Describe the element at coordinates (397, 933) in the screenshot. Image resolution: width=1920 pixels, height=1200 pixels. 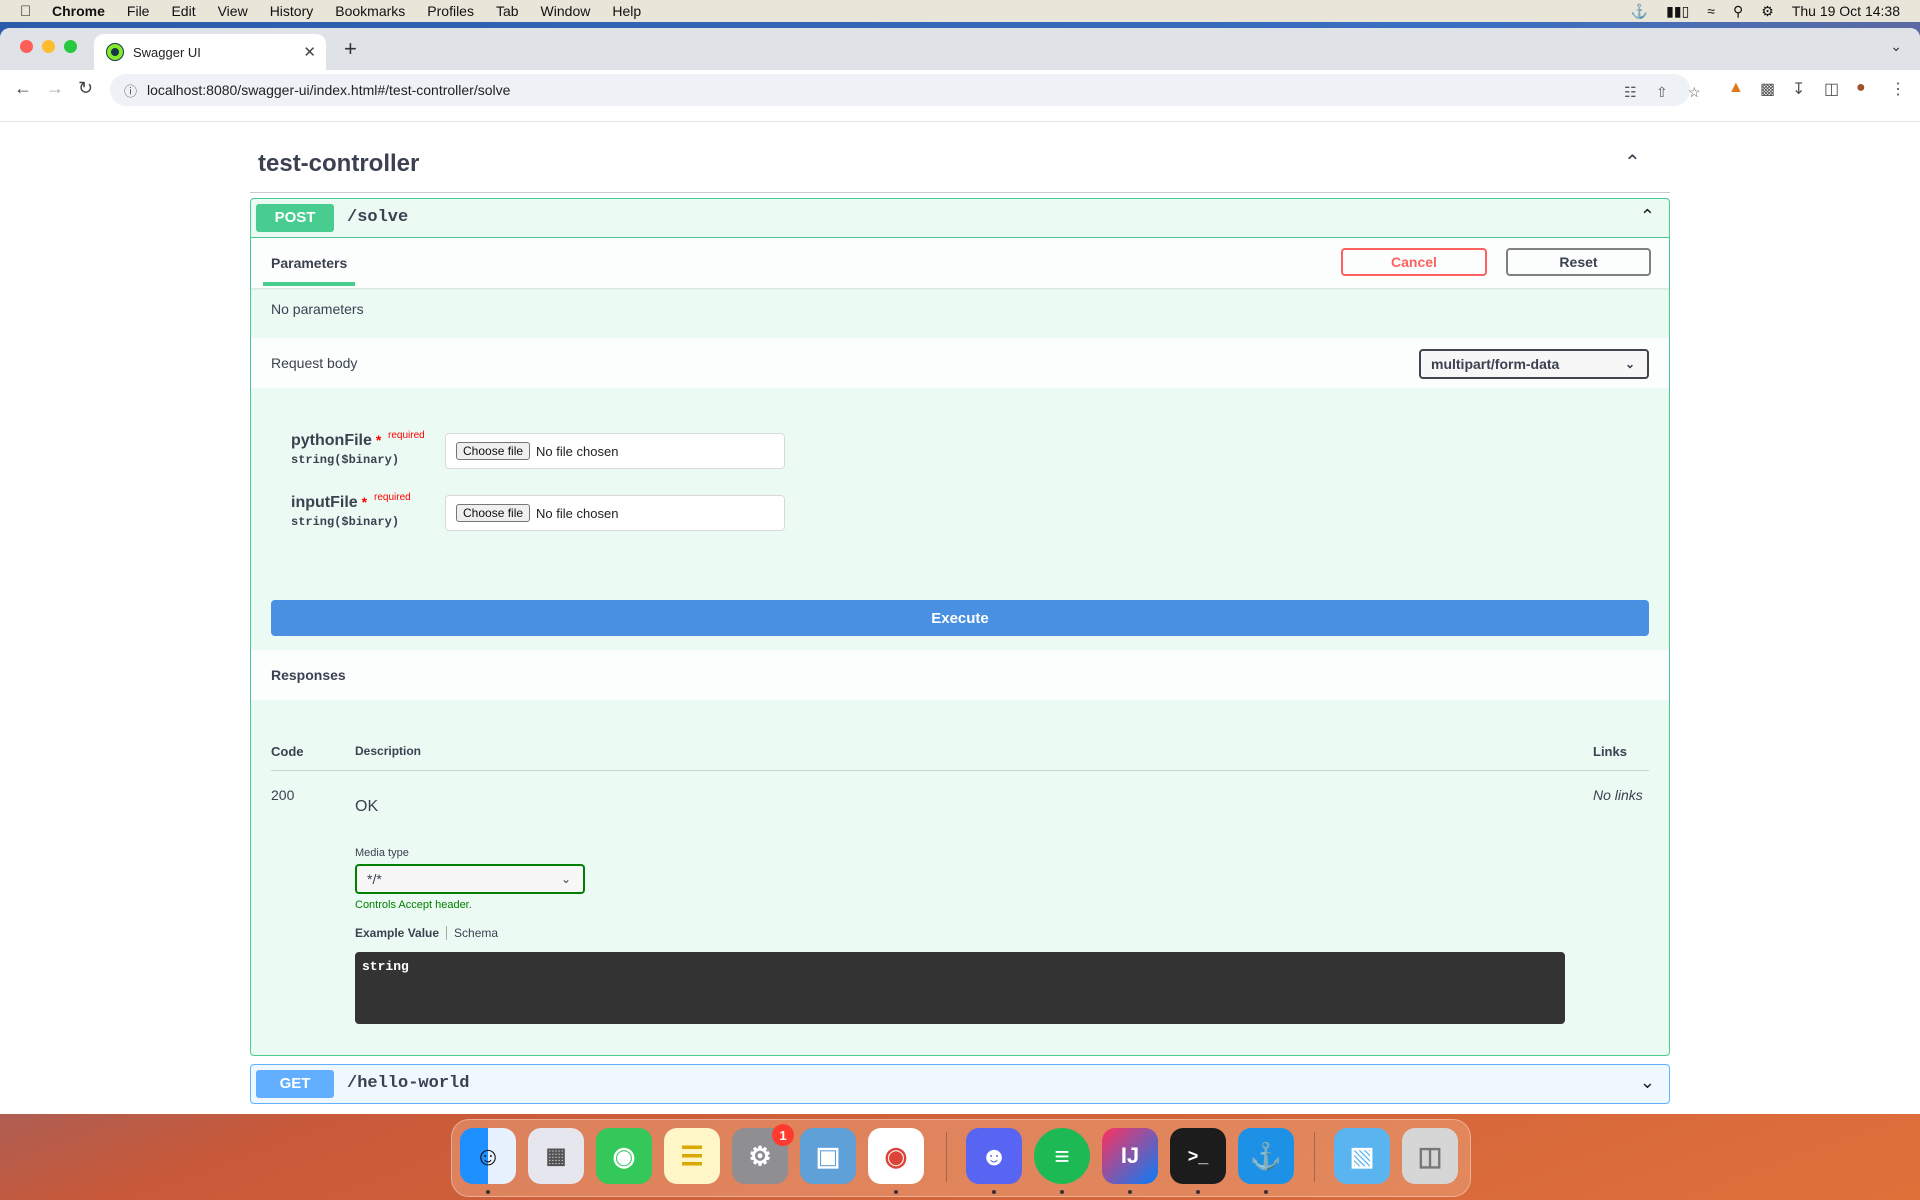
I see `tab-example-value: Example Value` at that location.